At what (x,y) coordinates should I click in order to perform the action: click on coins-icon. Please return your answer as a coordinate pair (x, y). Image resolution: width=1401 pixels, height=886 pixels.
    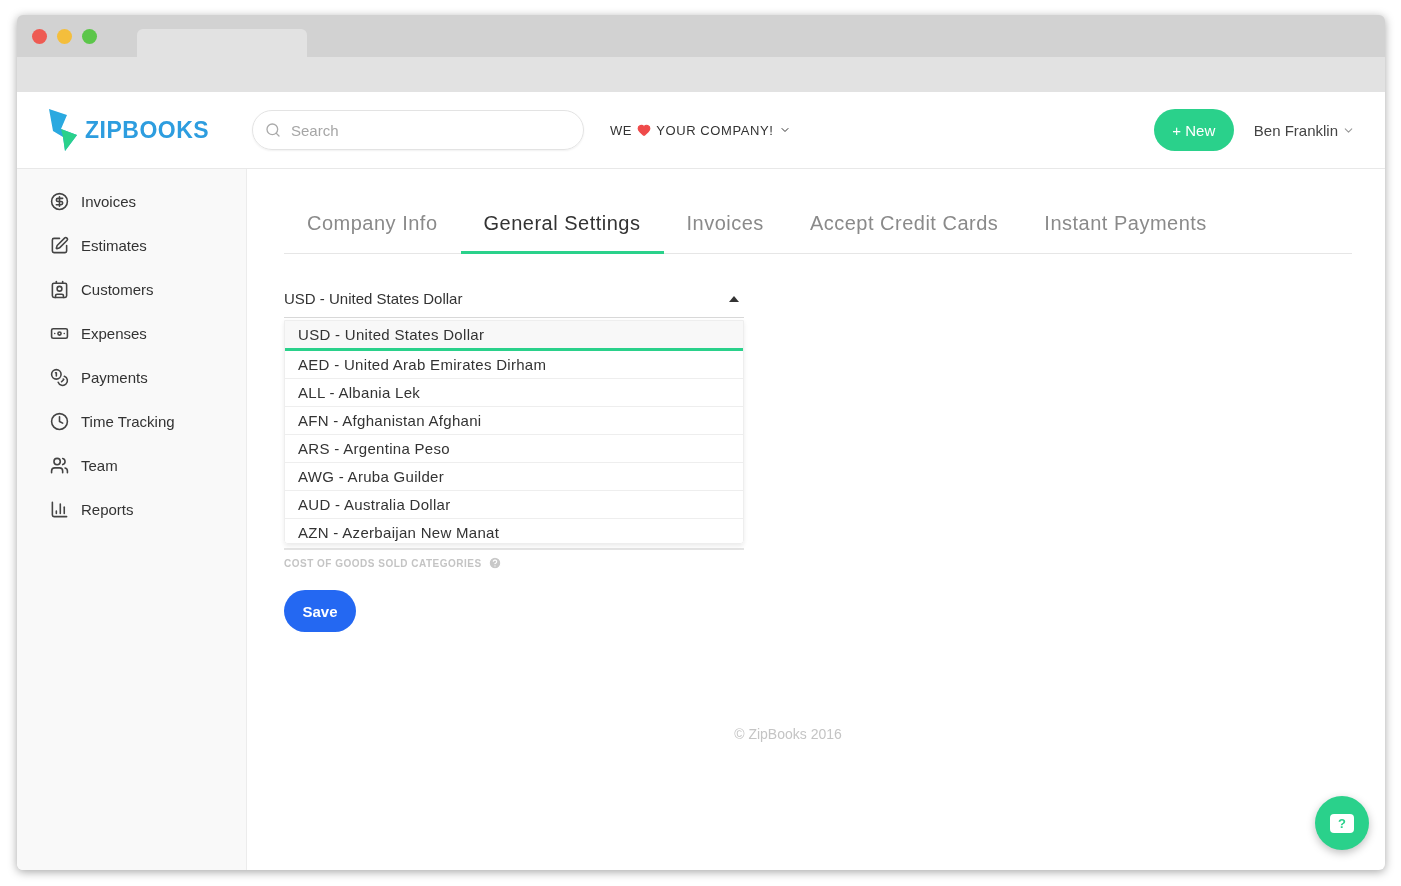
    Looking at the image, I should click on (59, 377).